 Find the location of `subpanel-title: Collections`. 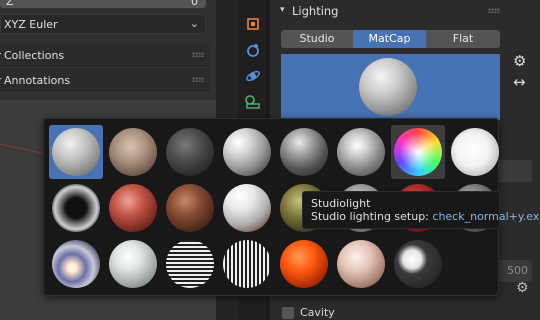

subpanel-title: Collections is located at coordinates (34, 55).